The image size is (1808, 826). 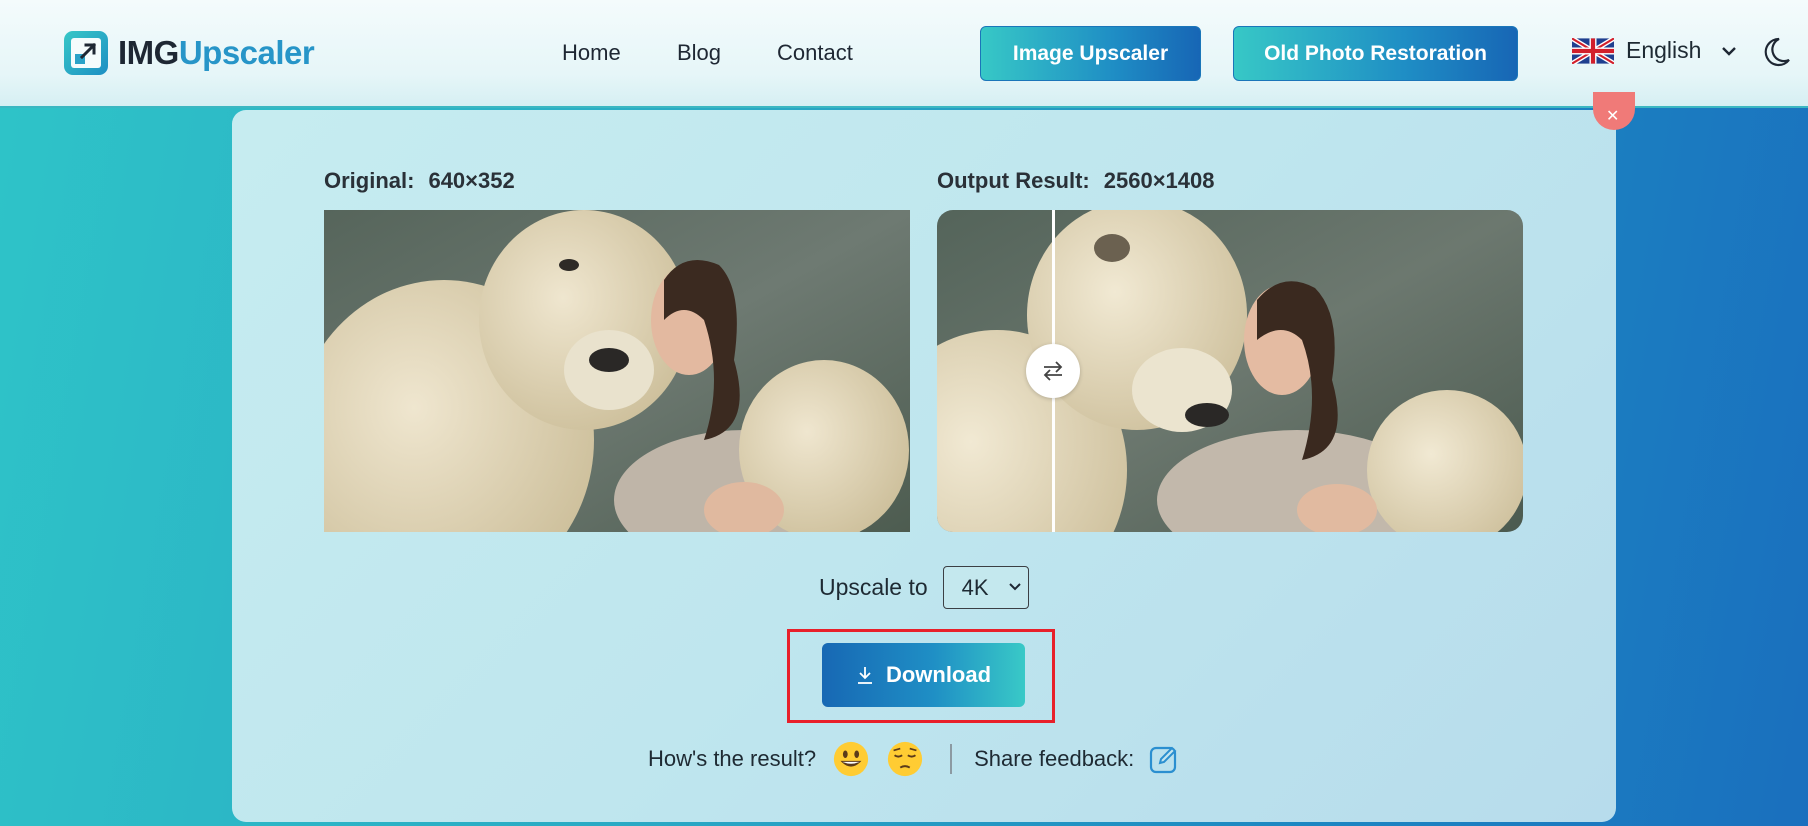 I want to click on uk-flag-icon, so click(x=1593, y=50).